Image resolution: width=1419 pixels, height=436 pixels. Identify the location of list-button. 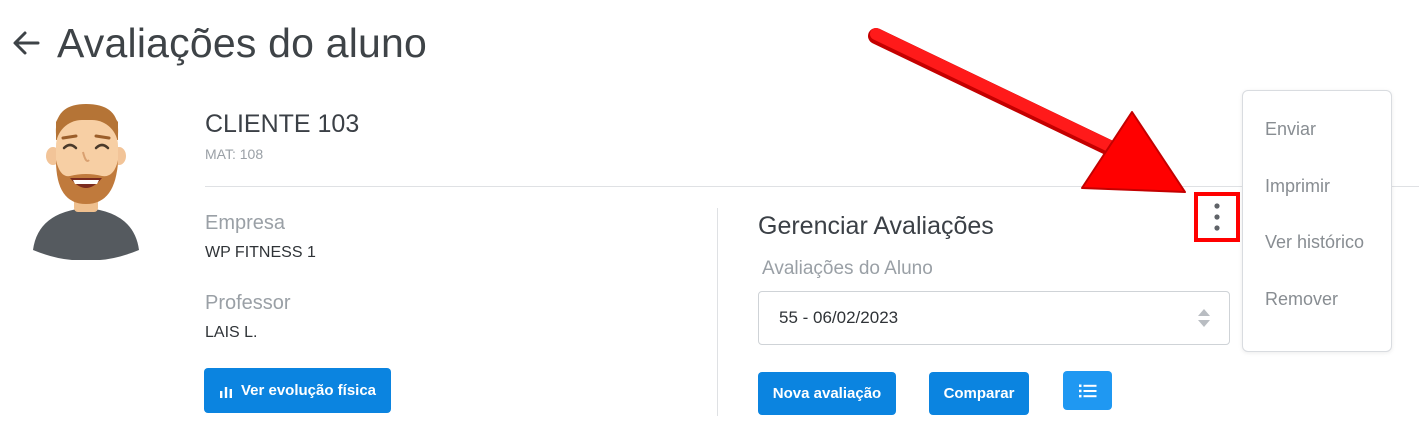
(1087, 390).